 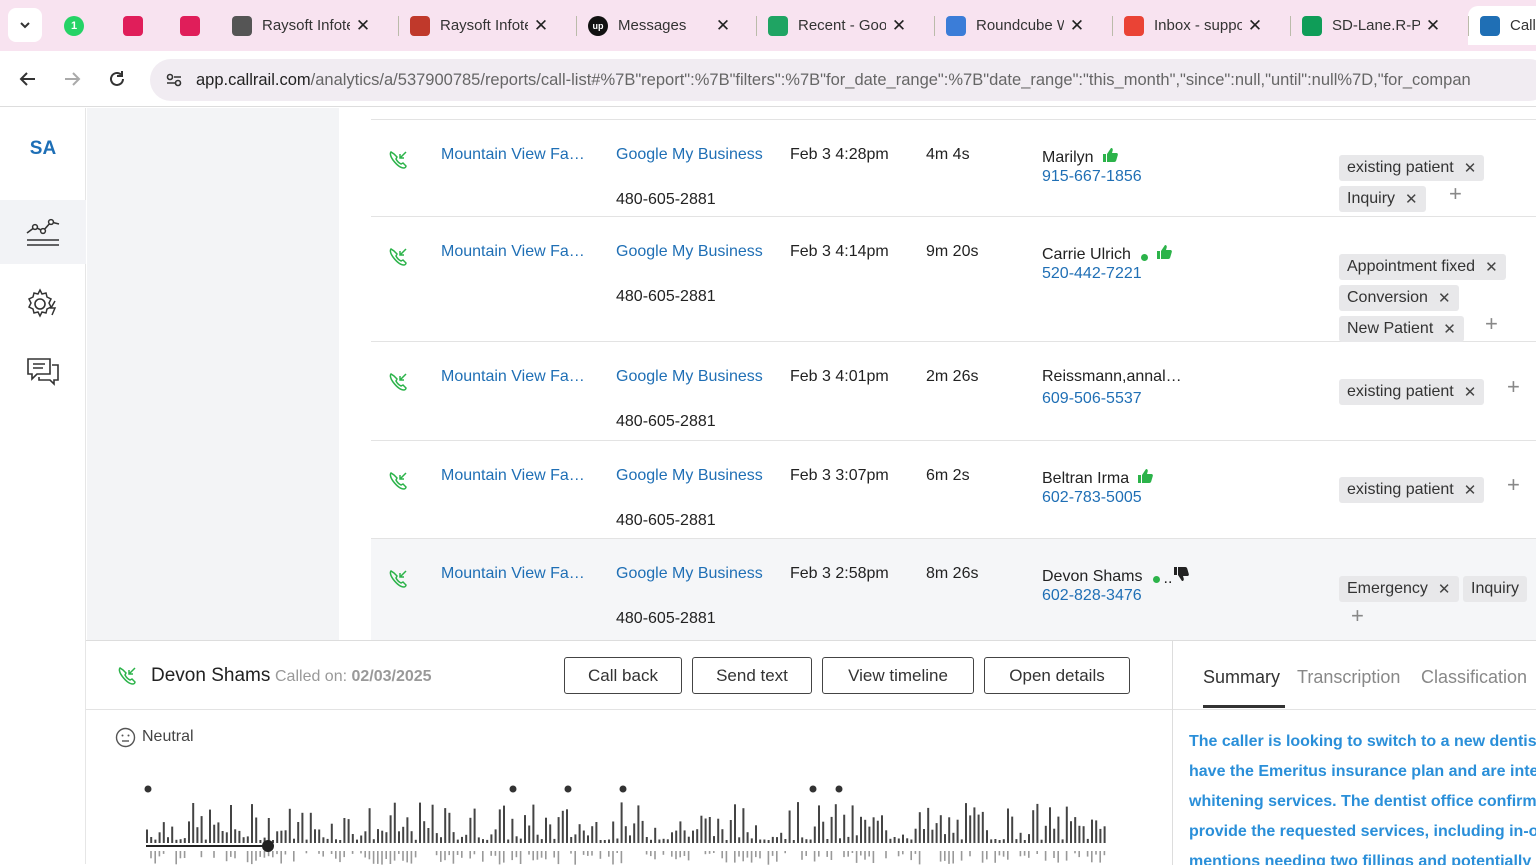 What do you see at coordinates (43, 232) in the screenshot?
I see `nav-analytics` at bounding box center [43, 232].